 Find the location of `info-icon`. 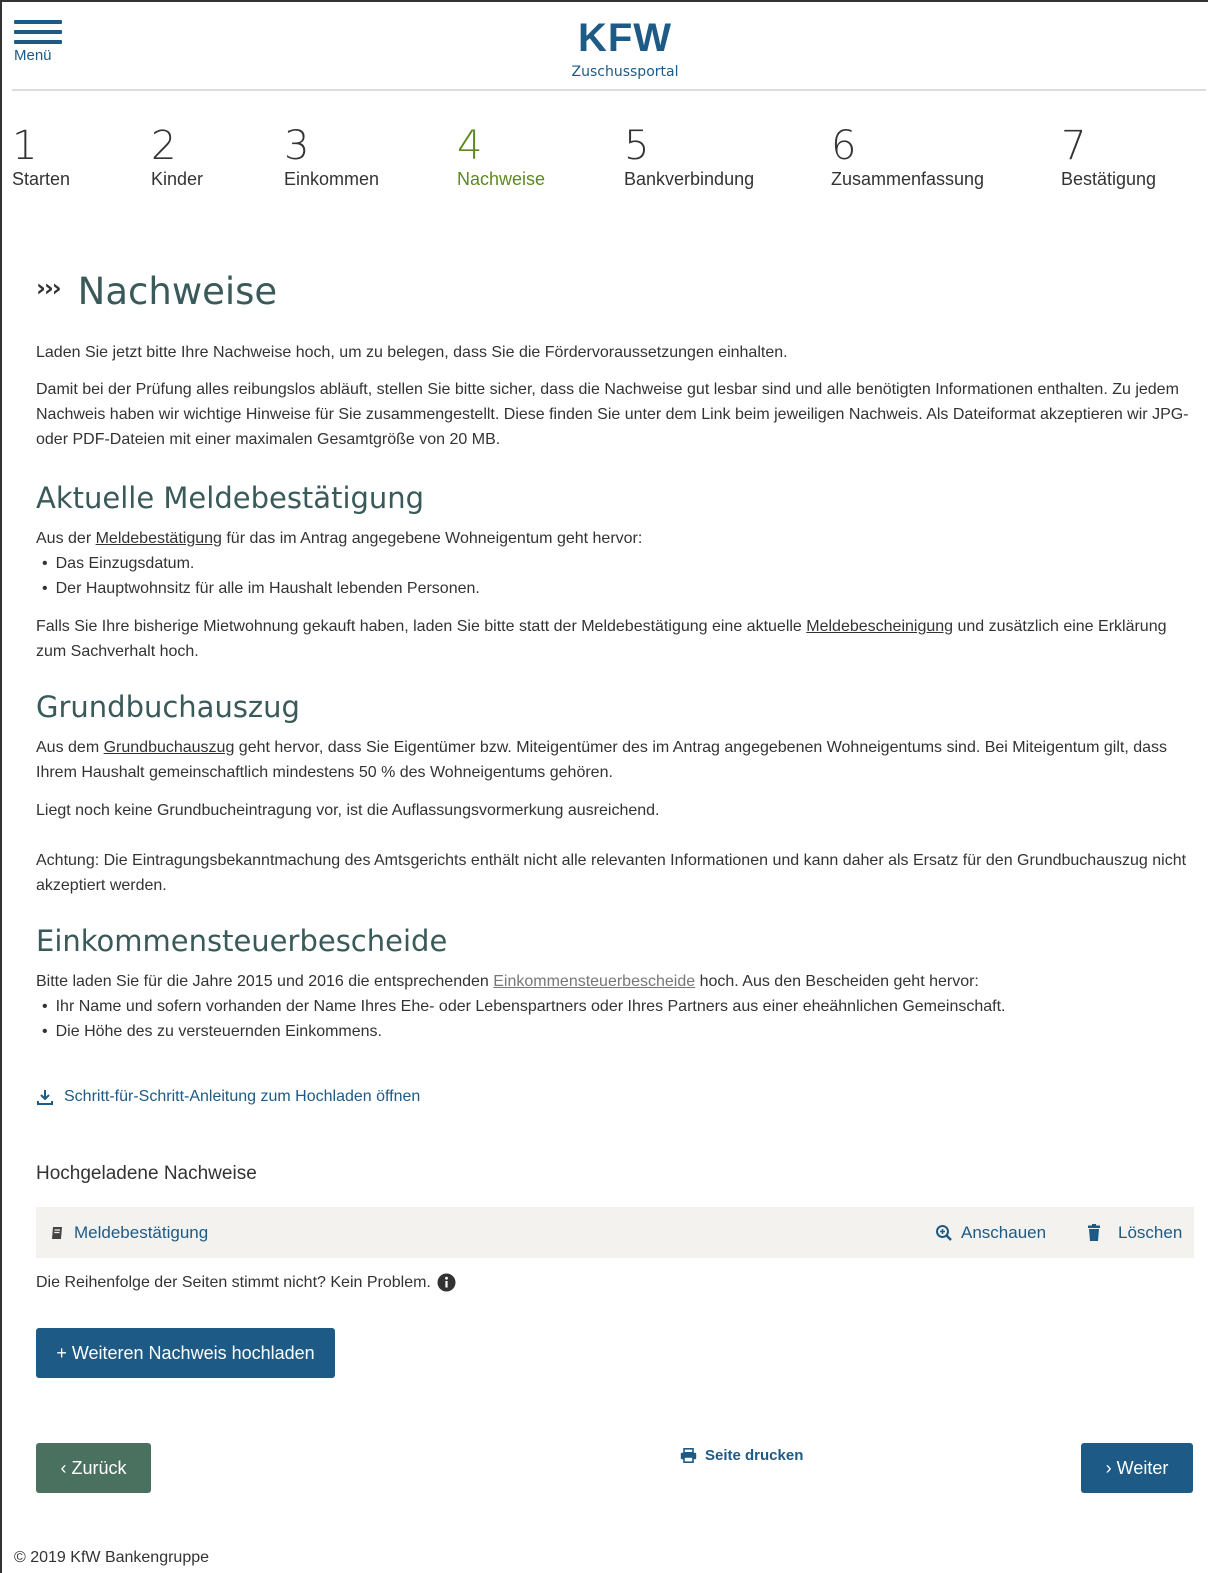

info-icon is located at coordinates (446, 1282).